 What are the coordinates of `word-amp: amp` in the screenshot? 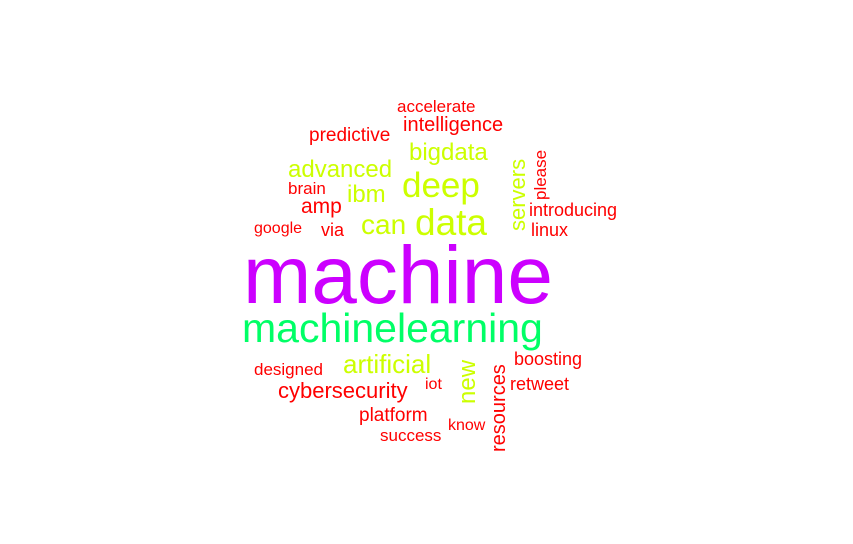 It's located at (321, 206).